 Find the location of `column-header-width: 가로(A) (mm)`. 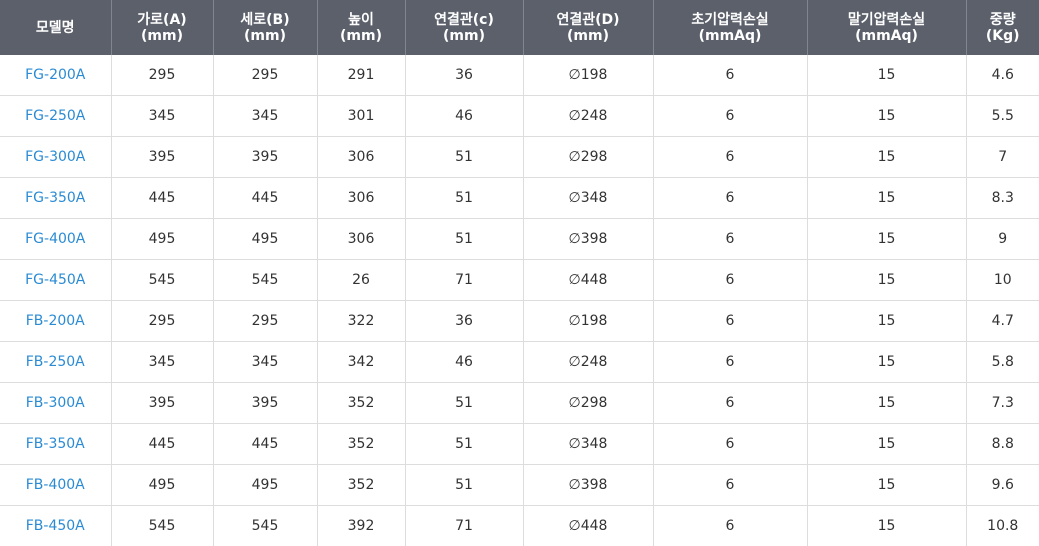

column-header-width: 가로(A) (mm) is located at coordinates (161, 27).